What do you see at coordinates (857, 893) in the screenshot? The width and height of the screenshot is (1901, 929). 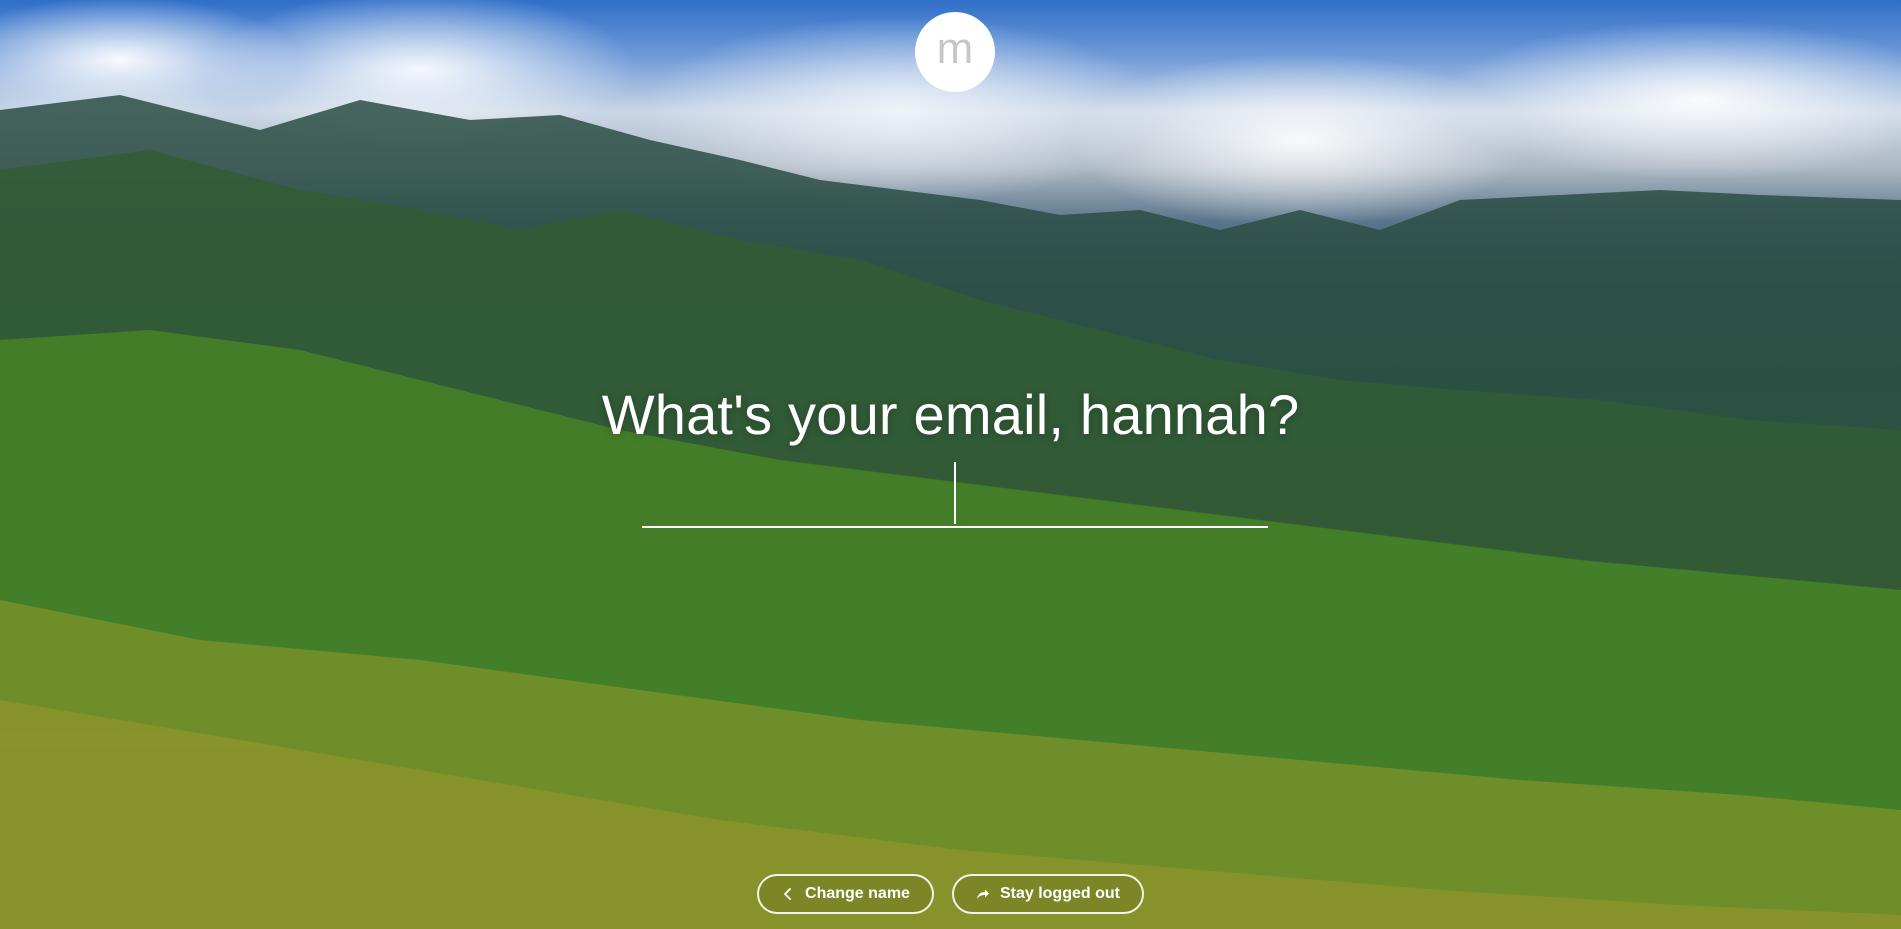 I see `change-name-label: Change name` at bounding box center [857, 893].